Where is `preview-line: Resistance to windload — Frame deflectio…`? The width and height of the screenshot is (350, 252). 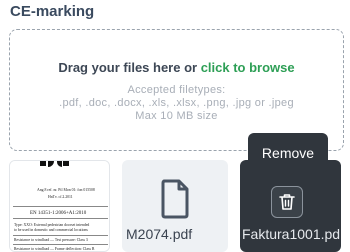 preview-line: Resistance to windload — Frame deflectio… is located at coordinates (54, 249).